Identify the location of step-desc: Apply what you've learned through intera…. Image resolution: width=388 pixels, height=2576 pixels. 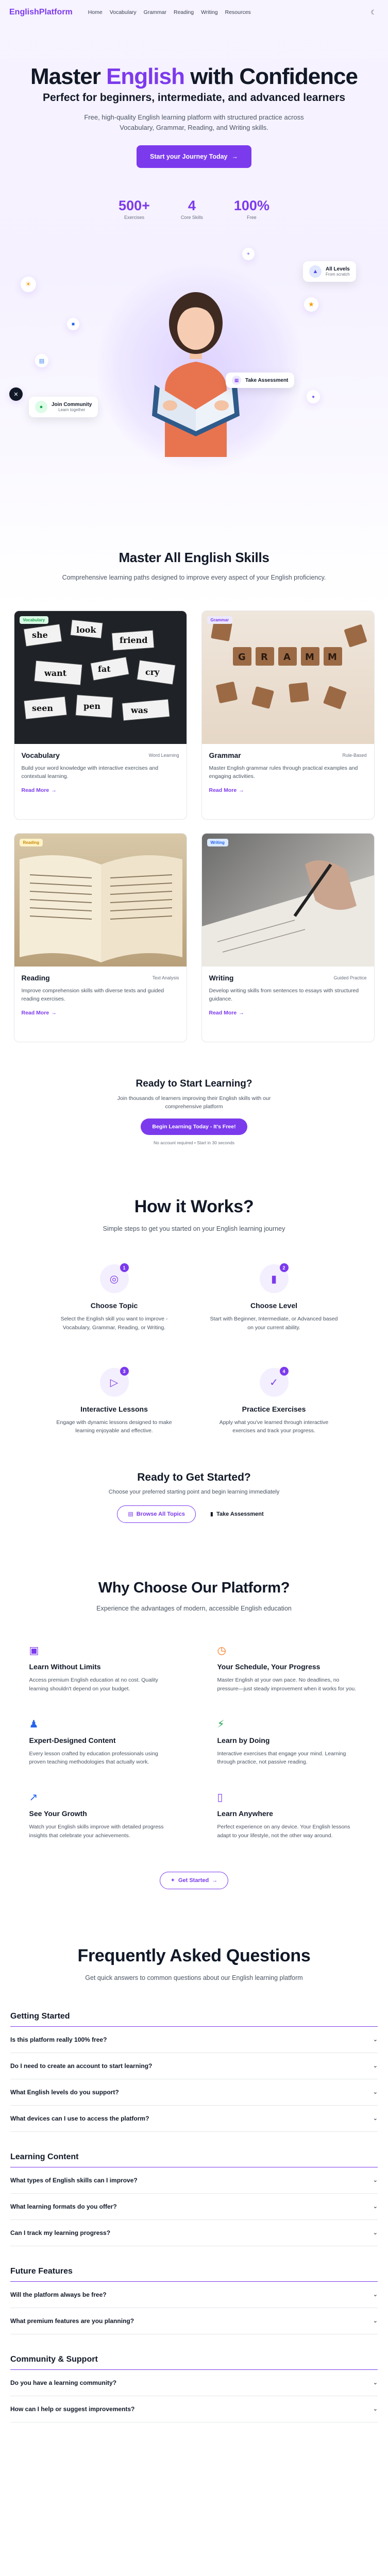
(274, 1426).